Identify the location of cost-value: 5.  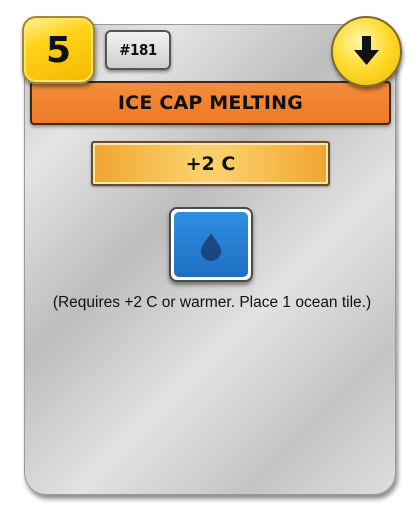
(58, 50).